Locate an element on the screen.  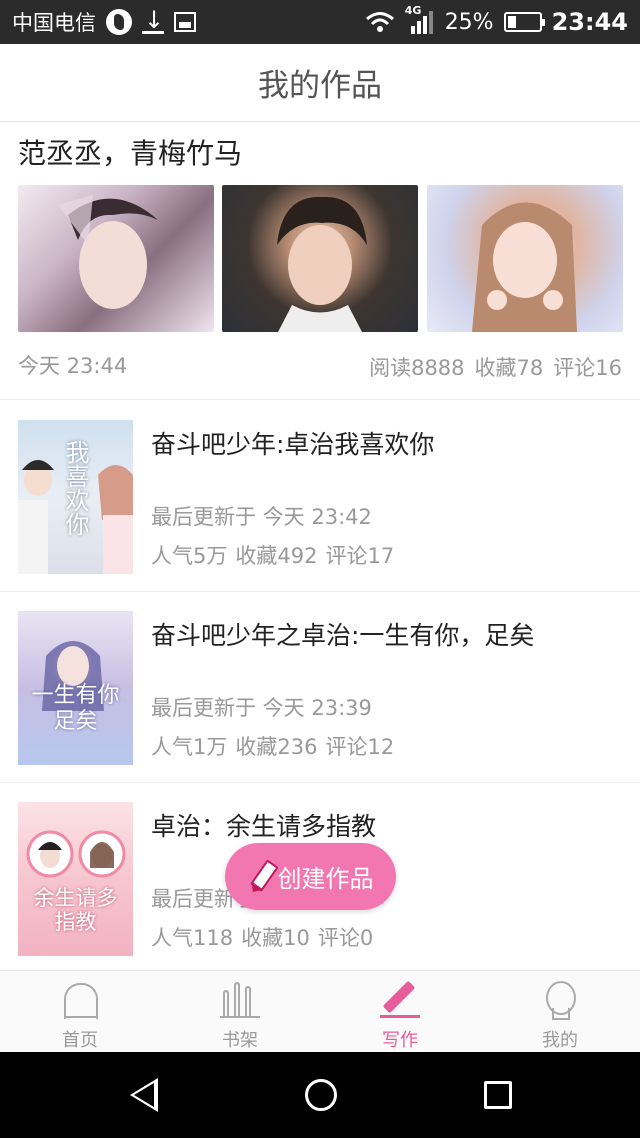
battery-percent: 25% is located at coordinates (469, 22).